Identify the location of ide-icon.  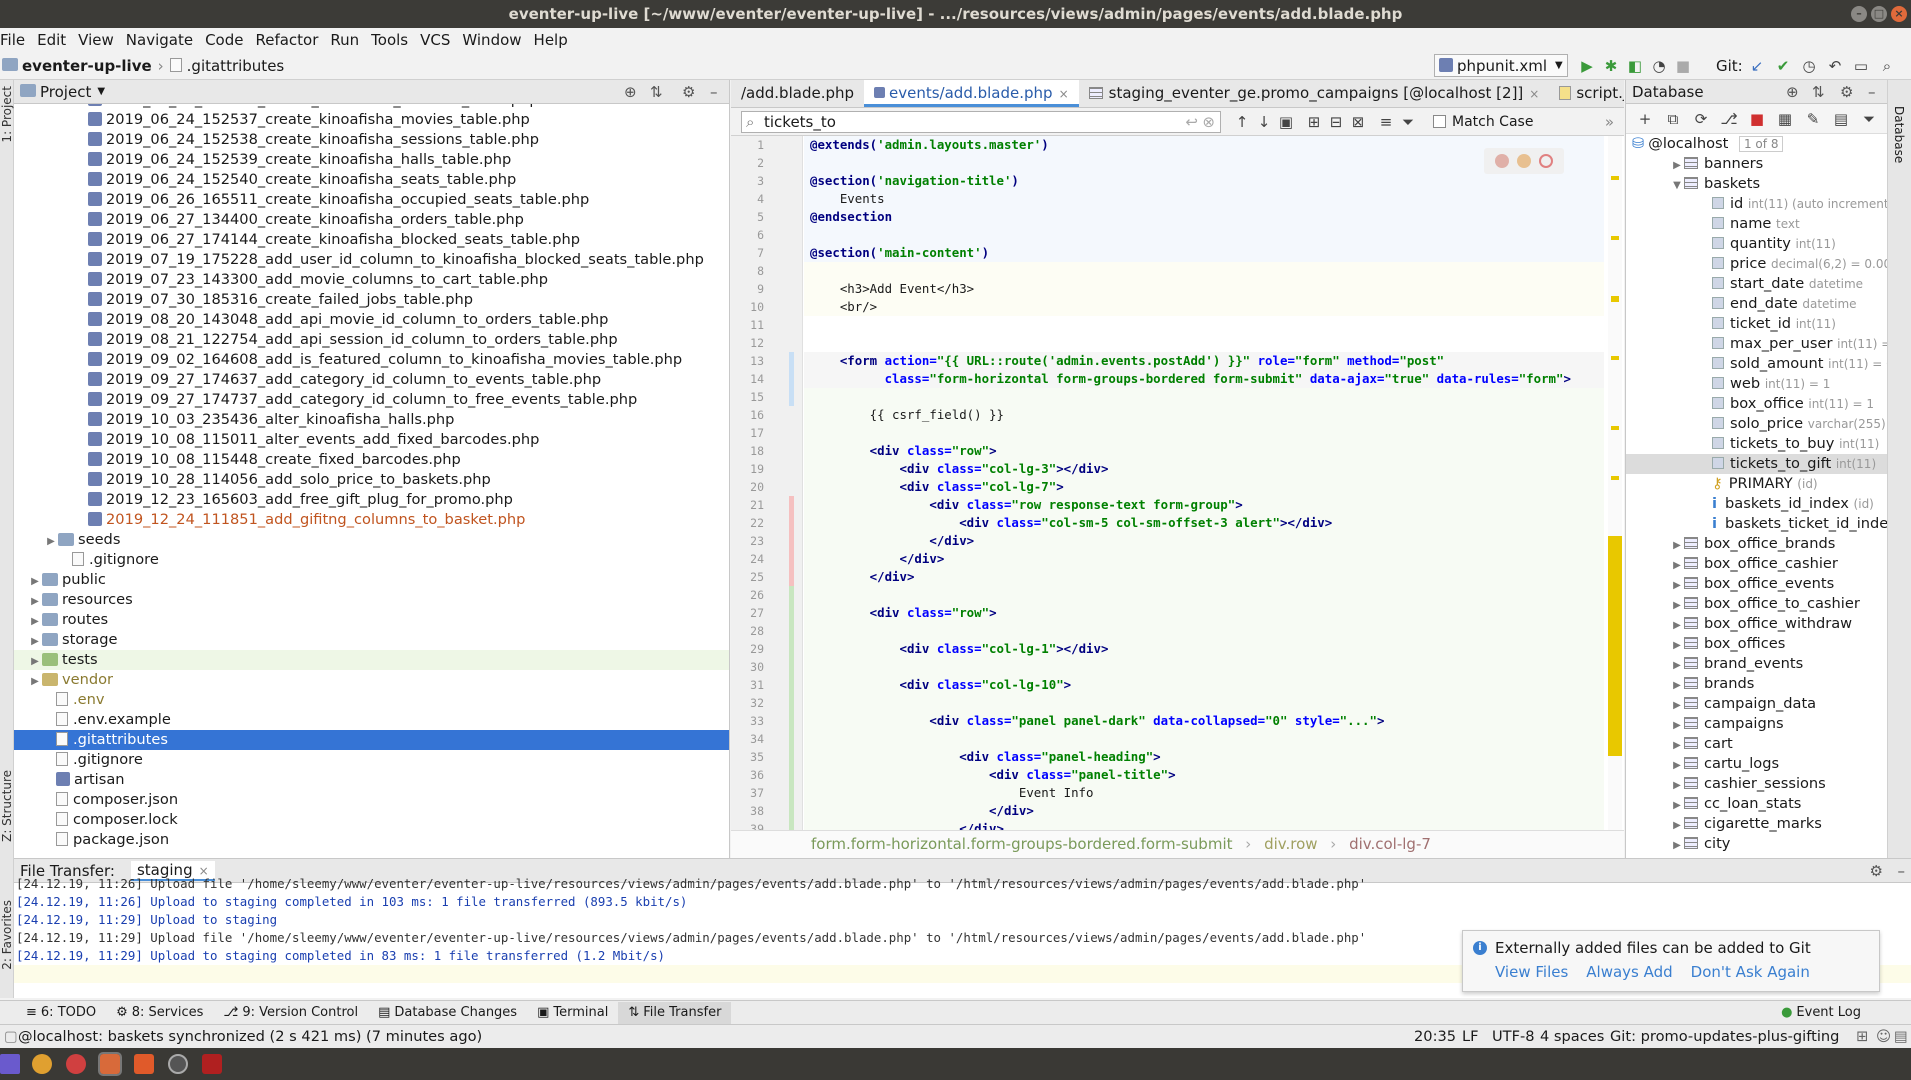
(110, 1064).